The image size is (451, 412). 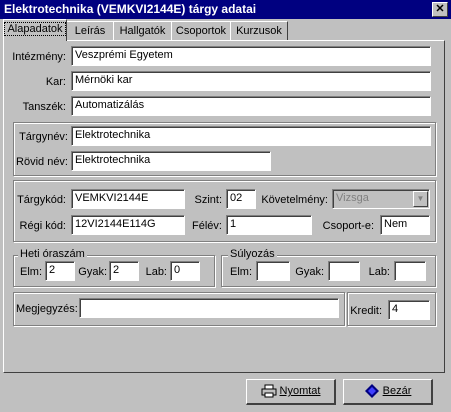 What do you see at coordinates (208, 200) in the screenshot?
I see `szint-label: Szint:` at bounding box center [208, 200].